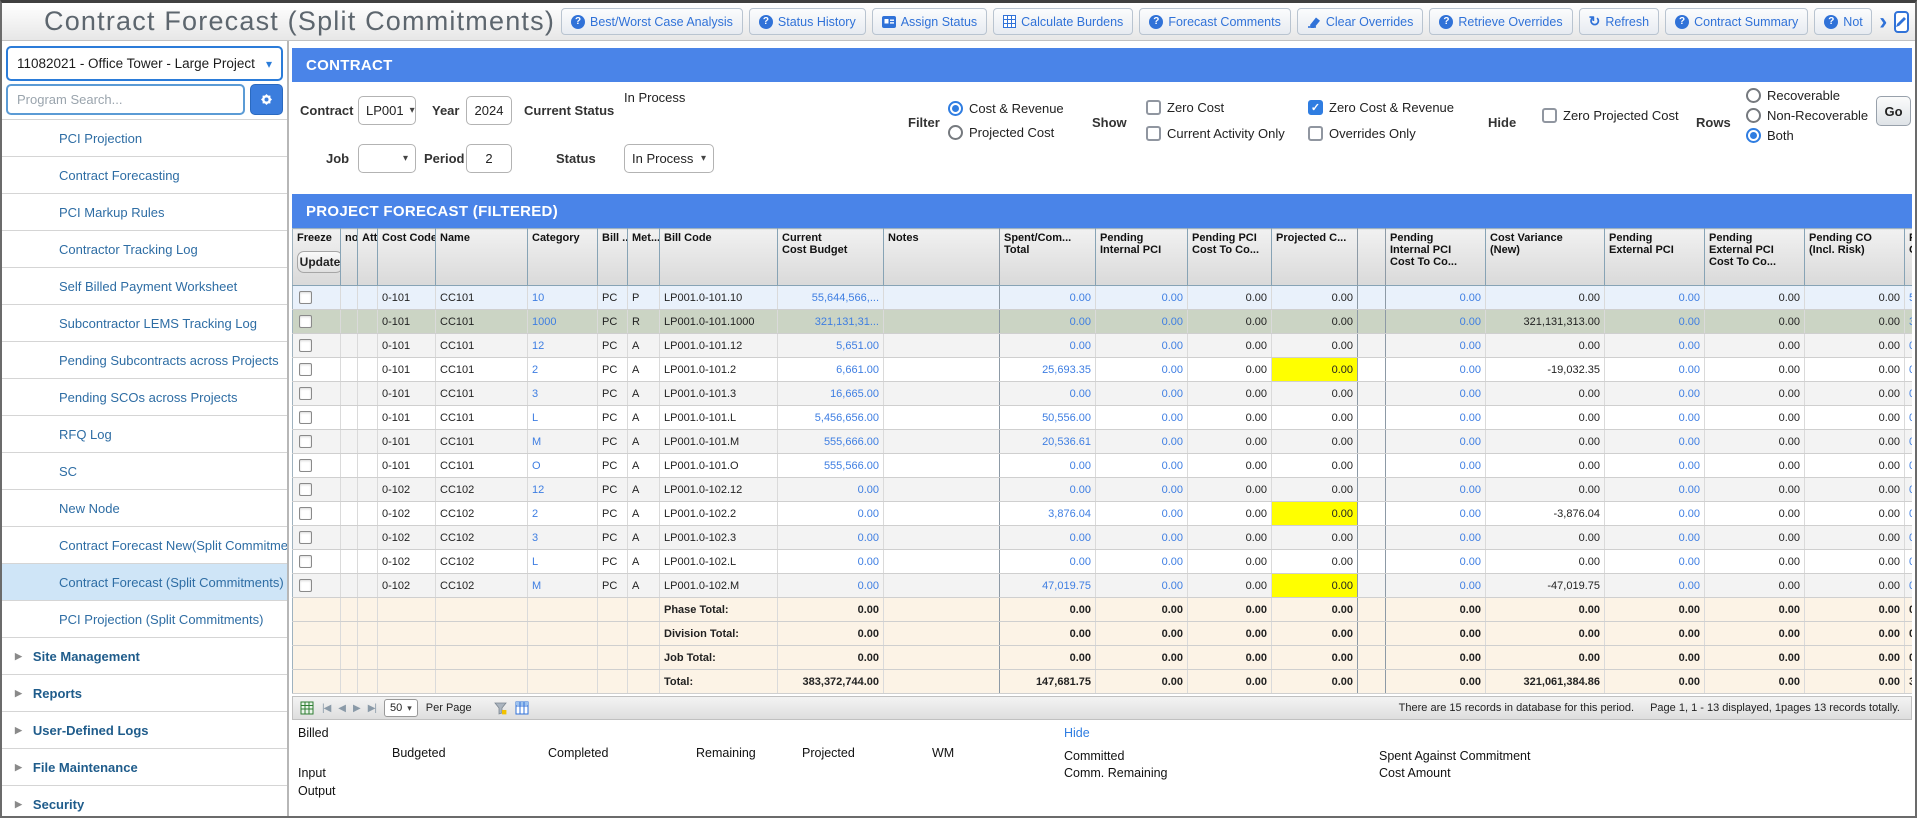 The image size is (1917, 818). I want to click on cell-category: 10, so click(562, 297).